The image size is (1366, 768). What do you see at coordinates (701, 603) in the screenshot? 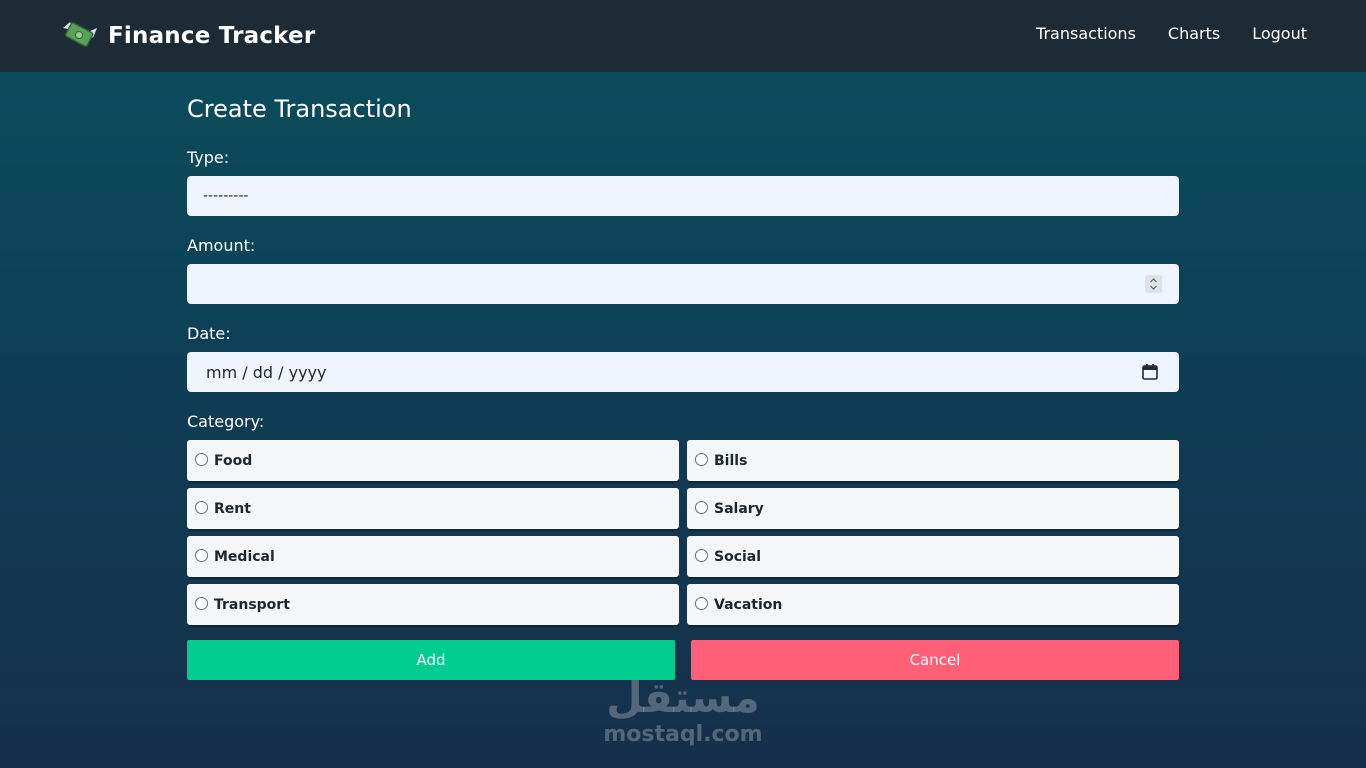
I see `radio-vacation` at bounding box center [701, 603].